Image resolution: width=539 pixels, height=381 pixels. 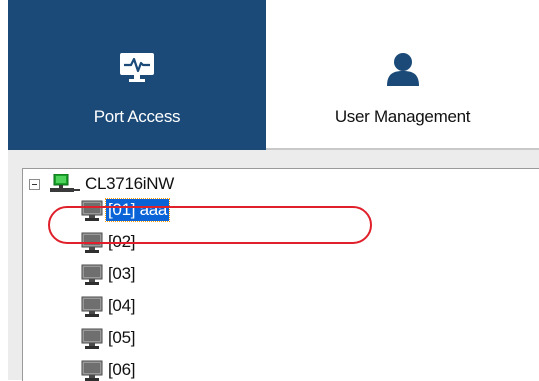 What do you see at coordinates (64, 186) in the screenshot?
I see `network-computer-icon` at bounding box center [64, 186].